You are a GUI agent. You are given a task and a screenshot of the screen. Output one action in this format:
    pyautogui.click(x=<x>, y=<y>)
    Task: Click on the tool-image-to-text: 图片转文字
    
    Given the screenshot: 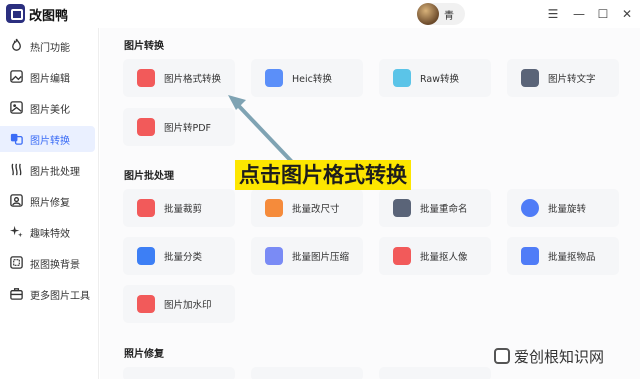 What is the action you would take?
    pyautogui.click(x=563, y=78)
    